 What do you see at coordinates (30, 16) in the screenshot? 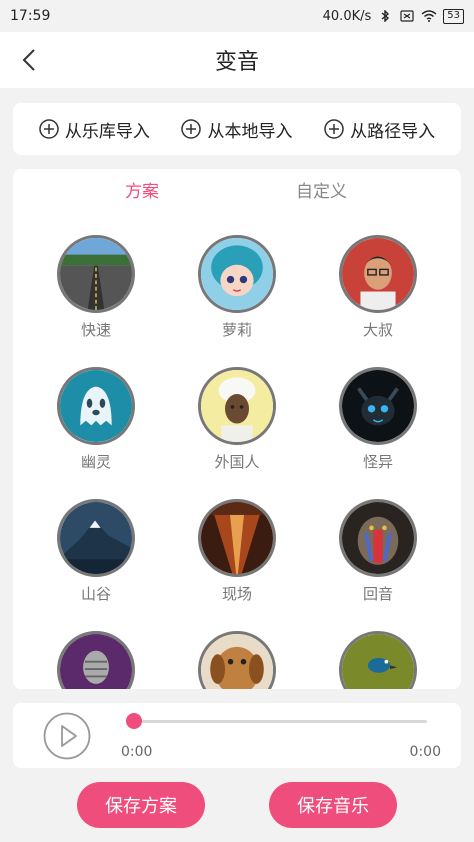
I see `status-time: 17:59` at bounding box center [30, 16].